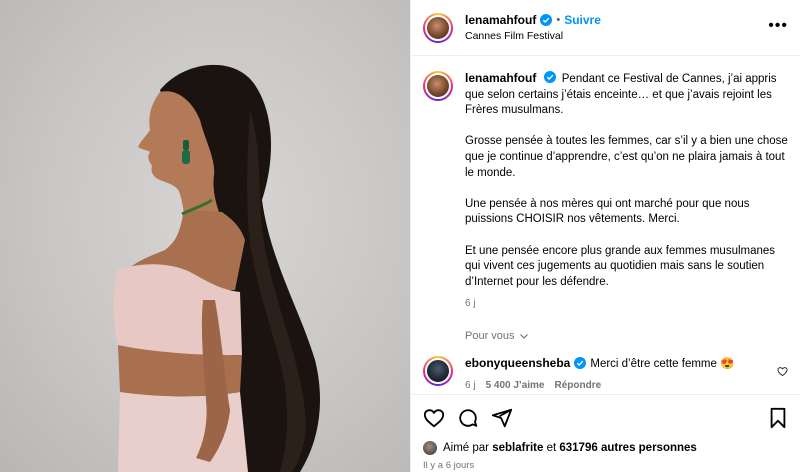 This screenshot has width=800, height=472. Describe the element at coordinates (449, 465) in the screenshot. I see `post-timestamp: Il y a 6 jours` at that location.